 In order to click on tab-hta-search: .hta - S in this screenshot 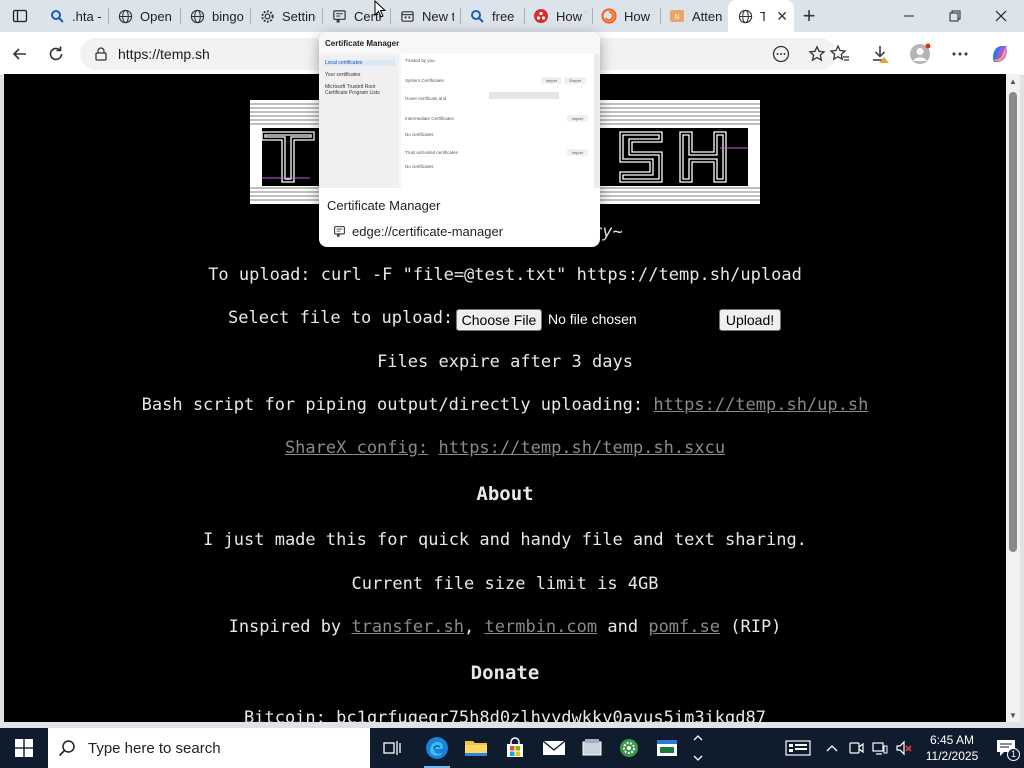, I will do `click(74, 16)`.